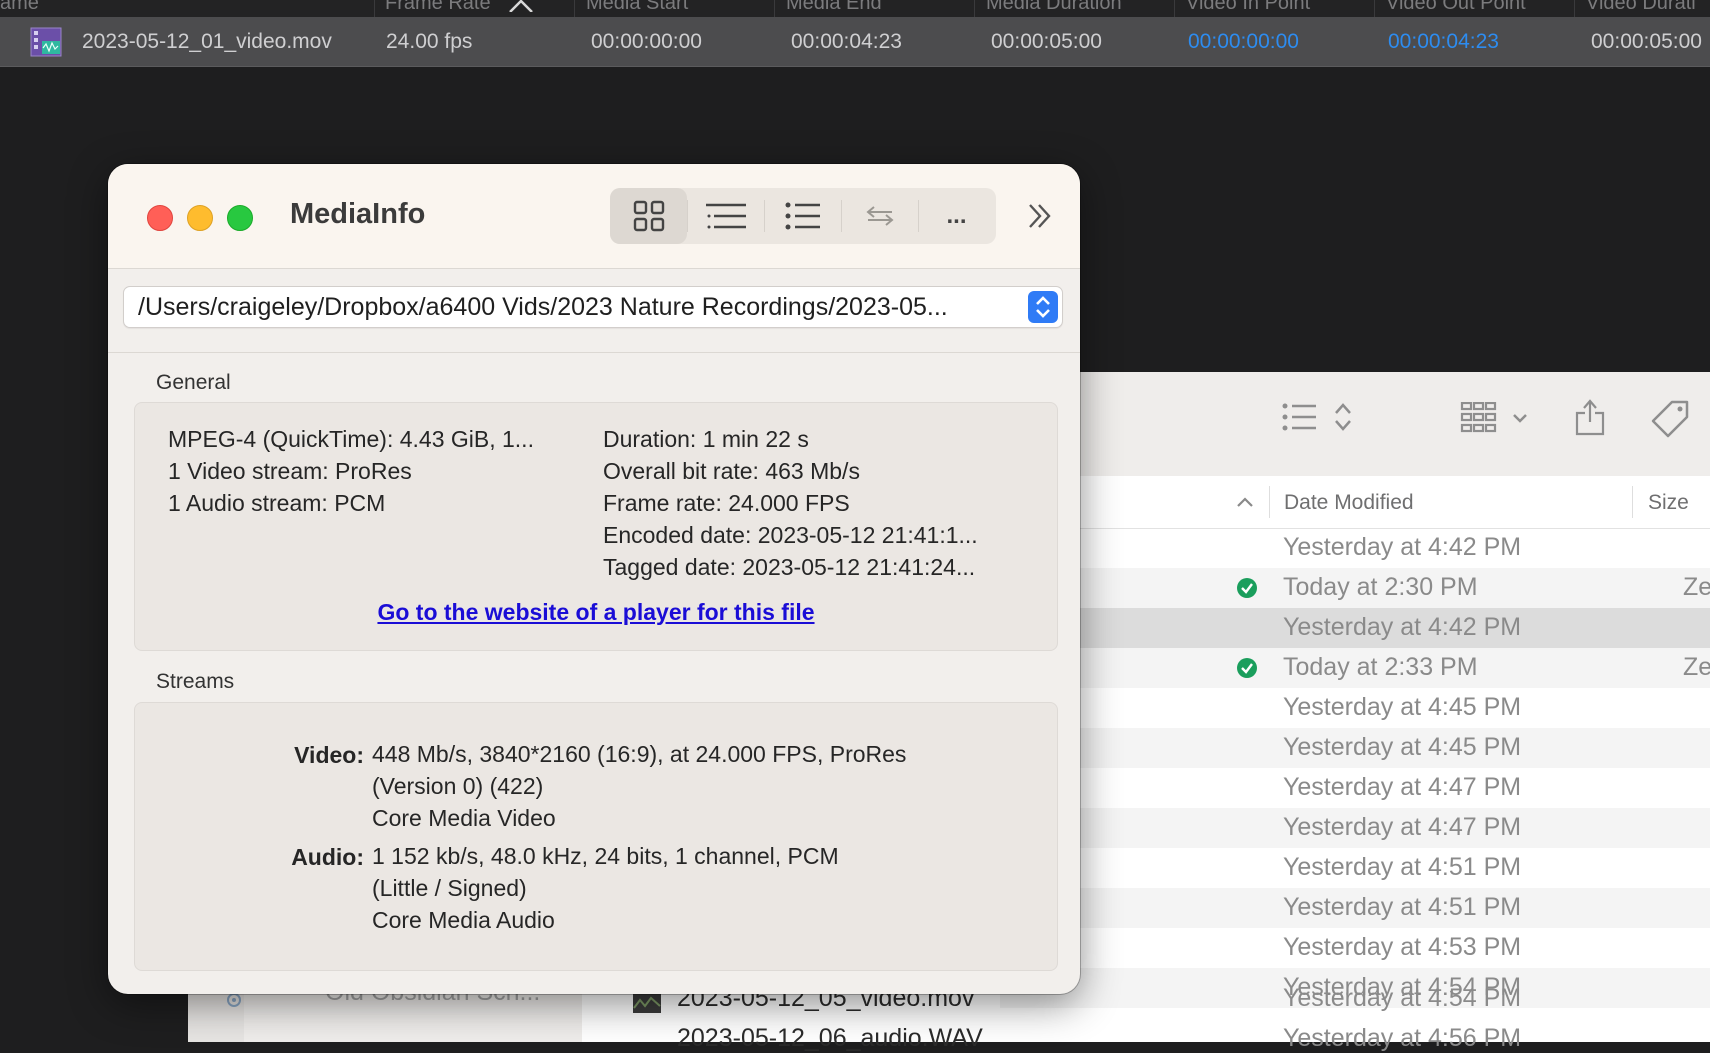 The height and width of the screenshot is (1053, 1710). Describe the element at coordinates (1646, 41) in the screenshot. I see `clip-video-duration: 00:00:05:00` at that location.